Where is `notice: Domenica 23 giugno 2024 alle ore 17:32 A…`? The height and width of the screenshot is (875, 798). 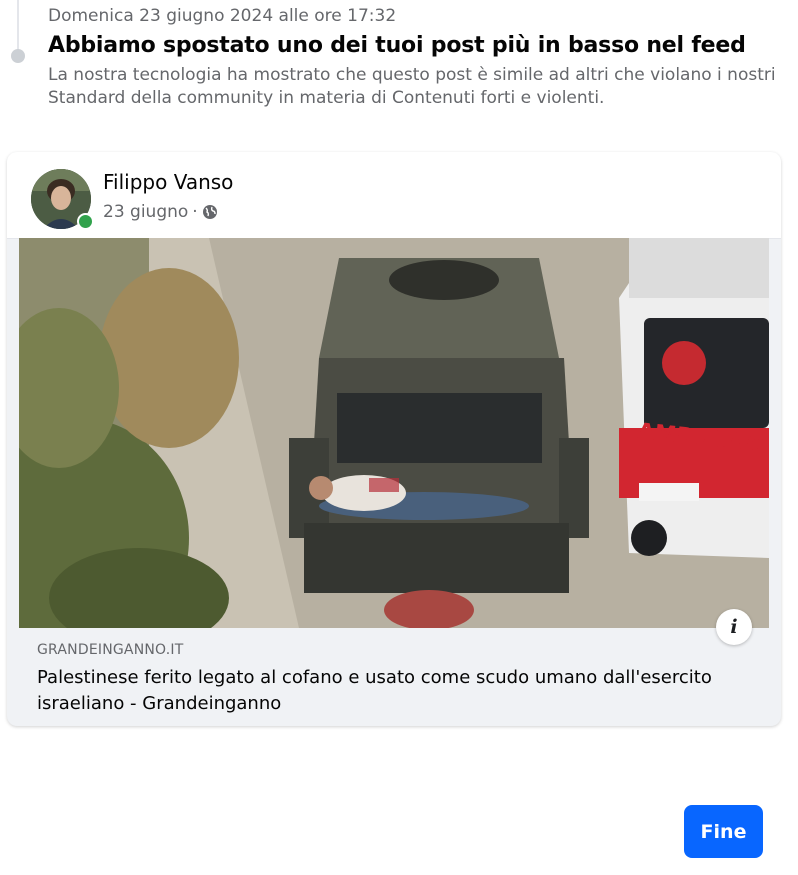
notice: Domenica 23 giugno 2024 alle ore 17:32 A… is located at coordinates (418, 57).